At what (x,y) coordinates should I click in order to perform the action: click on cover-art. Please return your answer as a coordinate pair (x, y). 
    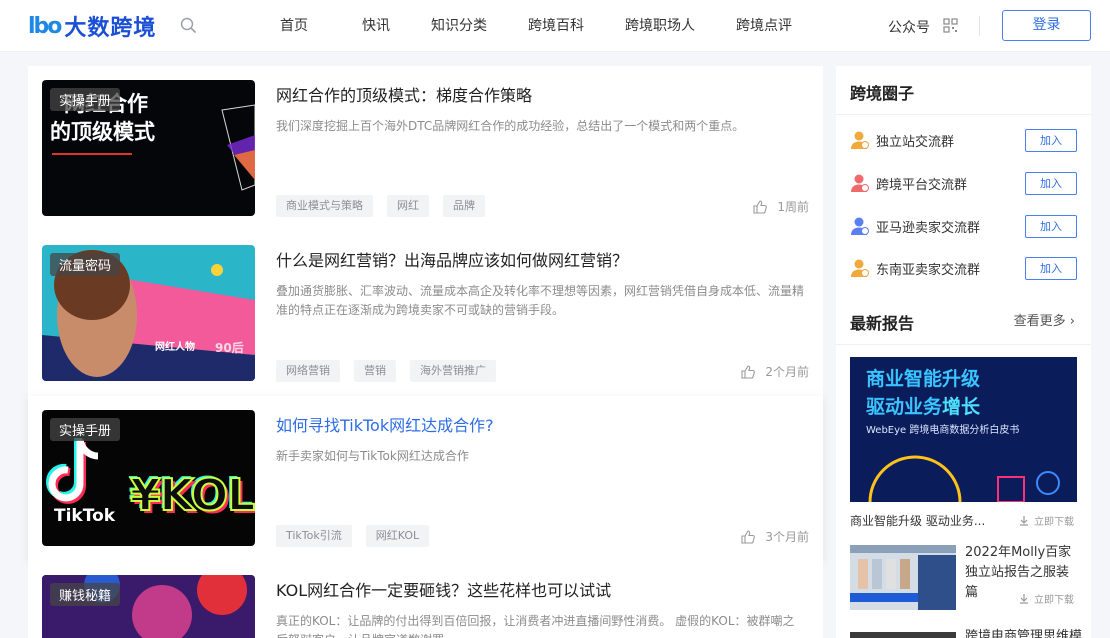
    Looking at the image, I should click on (964, 478).